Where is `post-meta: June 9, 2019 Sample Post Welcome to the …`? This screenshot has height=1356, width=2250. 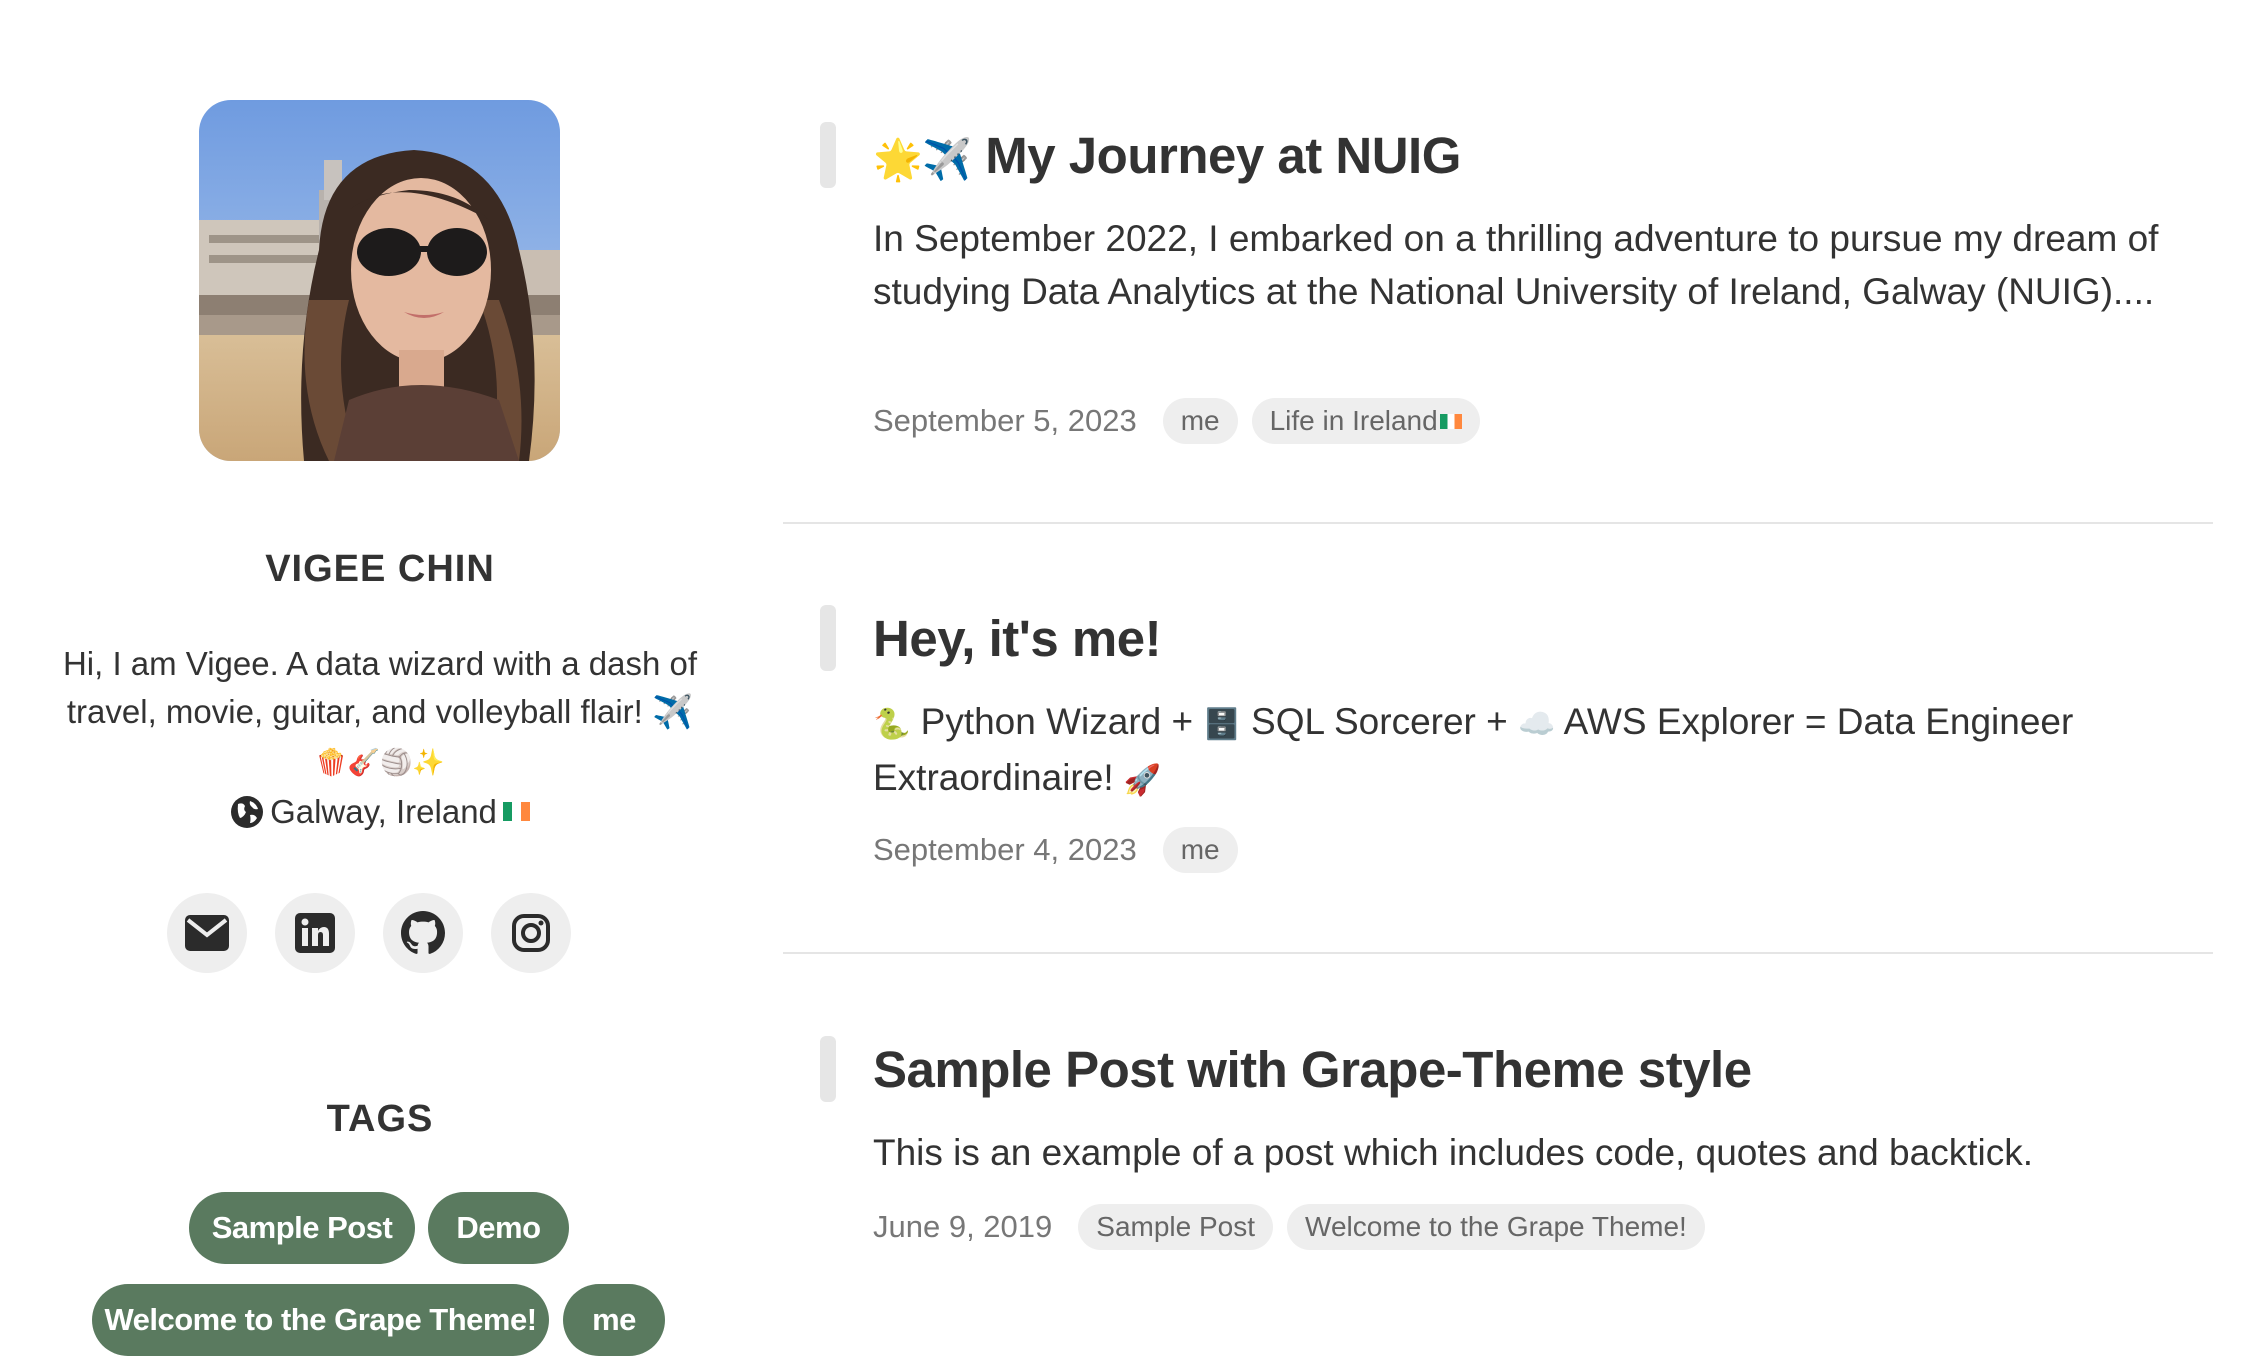 post-meta: June 9, 2019 Sample Post Welcome to the … is located at coordinates (1296, 1227).